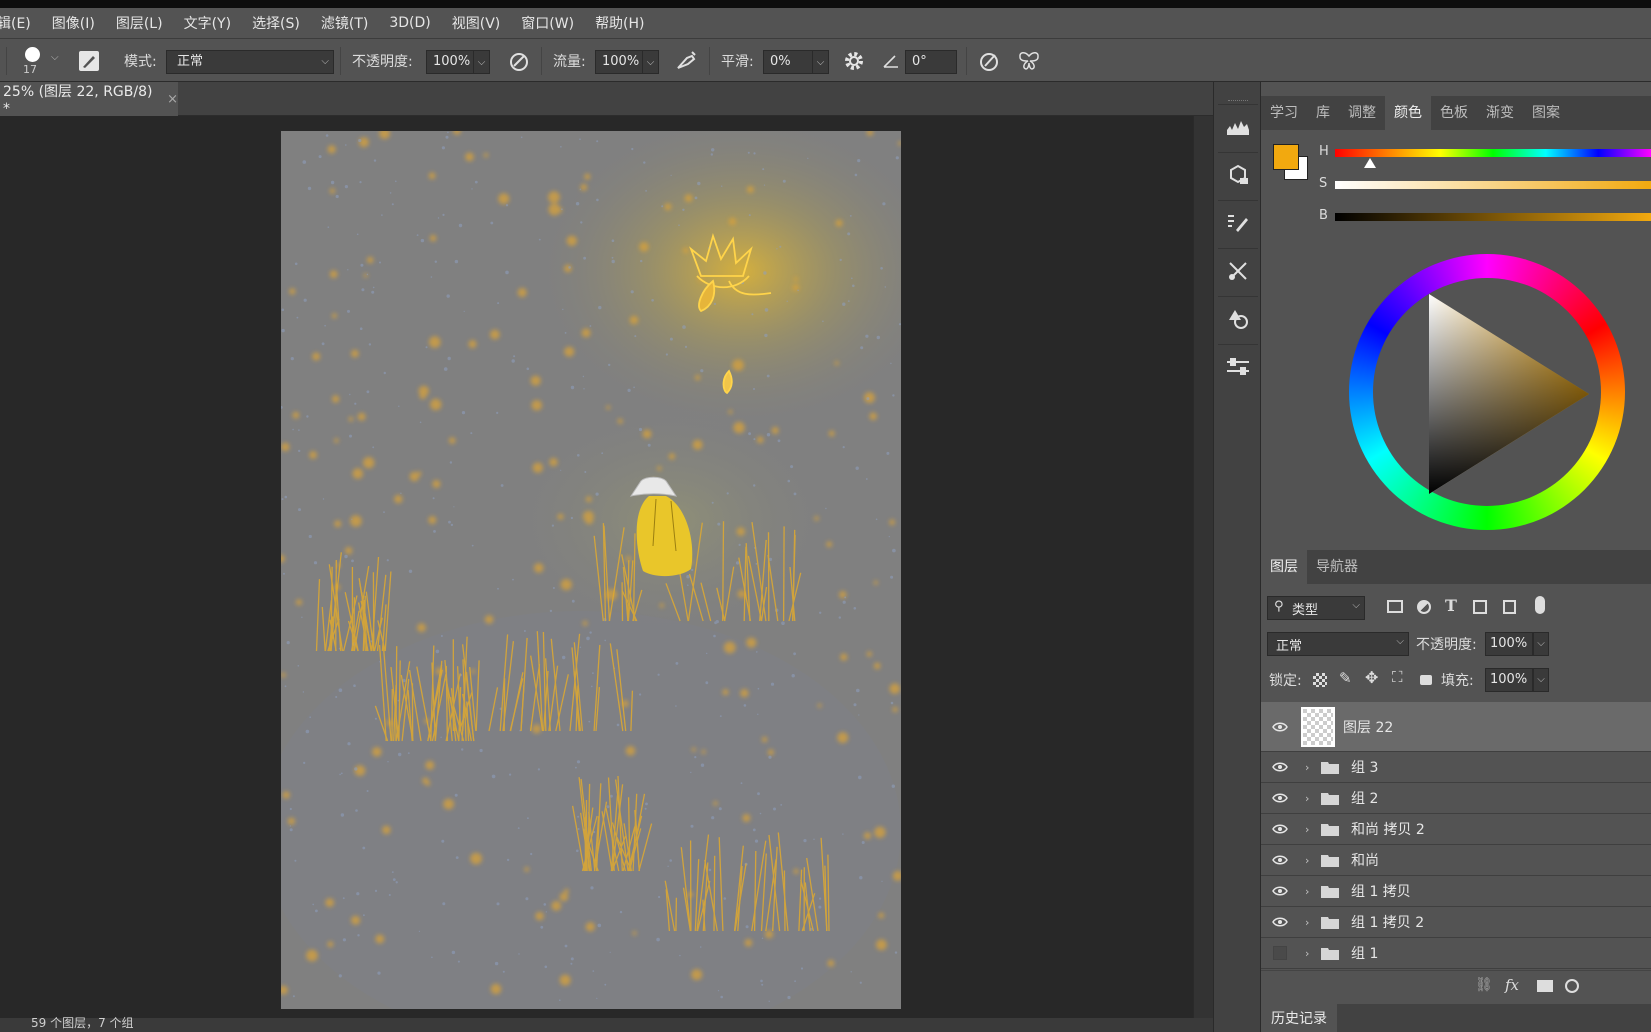 The width and height of the screenshot is (1651, 1032). I want to click on tab-navigator: 导航器, so click(1337, 567).